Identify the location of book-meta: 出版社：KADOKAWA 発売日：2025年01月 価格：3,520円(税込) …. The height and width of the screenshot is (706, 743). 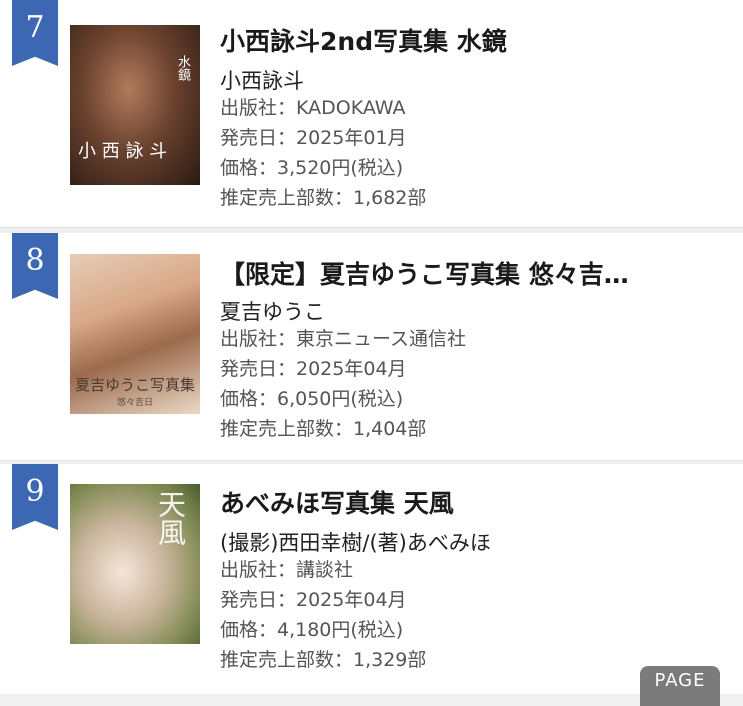
(323, 153).